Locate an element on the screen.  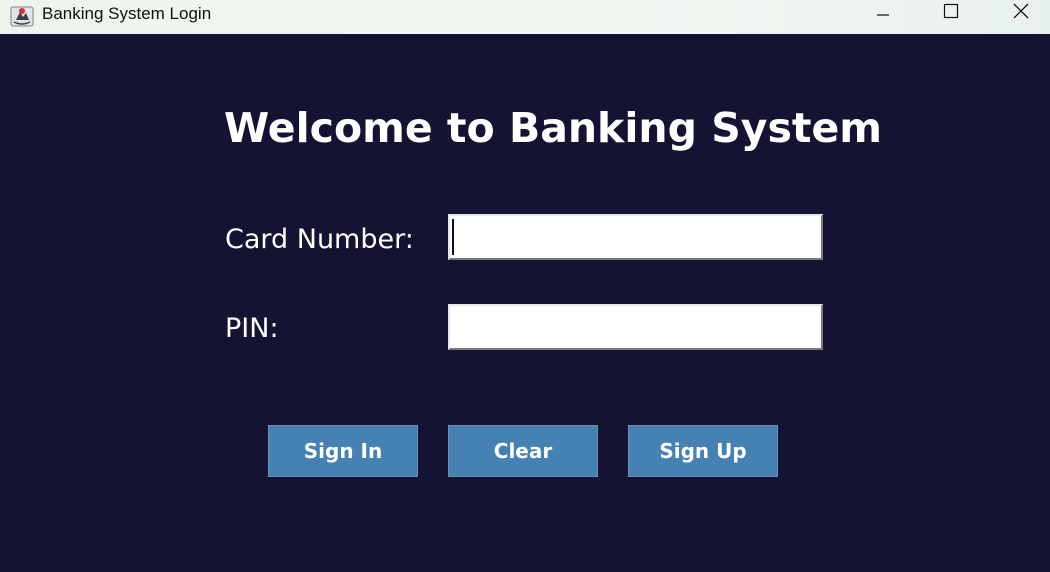
card-number-input is located at coordinates (635, 237).